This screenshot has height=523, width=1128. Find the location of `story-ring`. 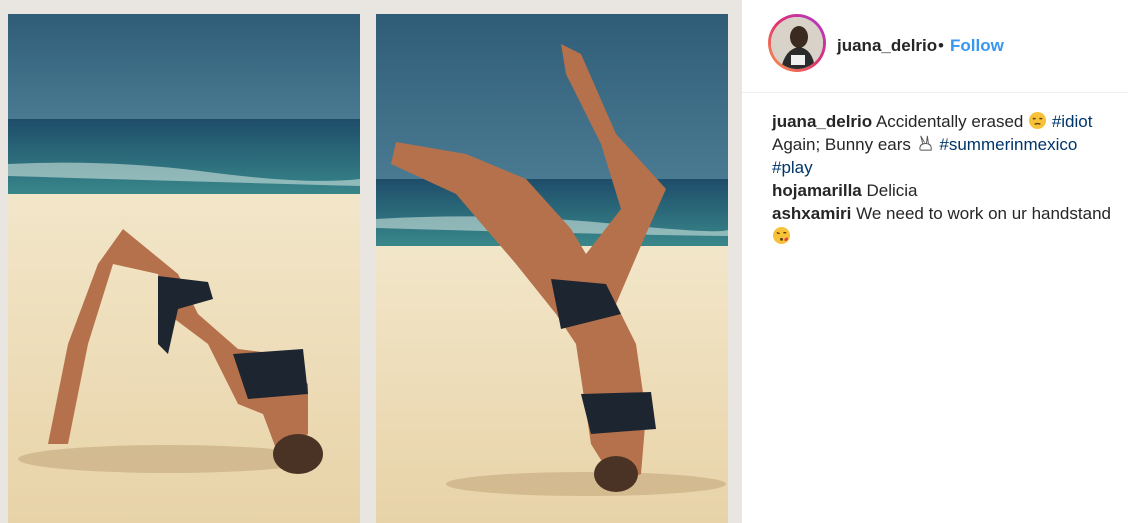

story-ring is located at coordinates (797, 43).